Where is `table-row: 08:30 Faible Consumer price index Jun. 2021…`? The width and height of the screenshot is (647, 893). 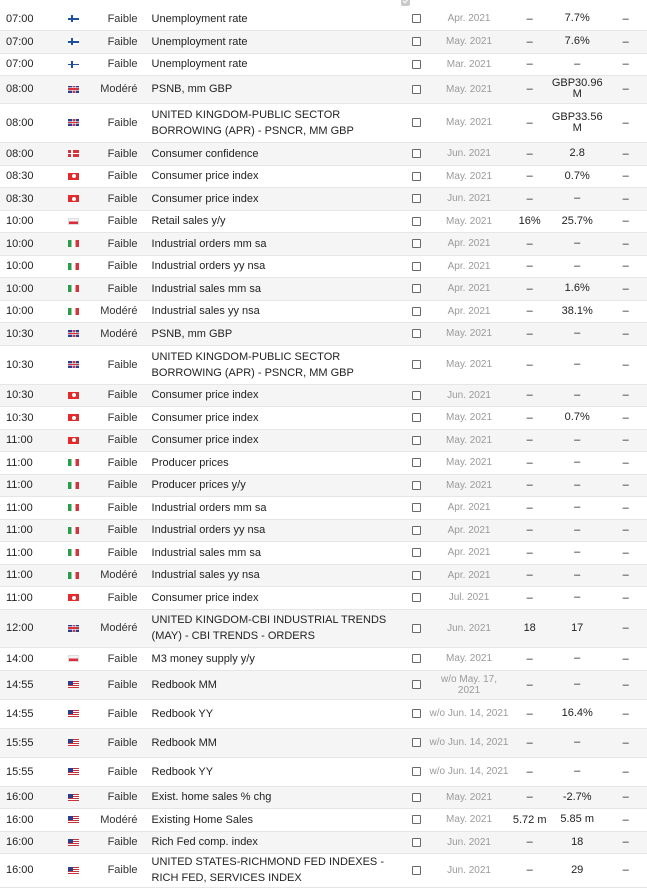
table-row: 08:30 Faible Consumer price index Jun. 2021… is located at coordinates (323, 198).